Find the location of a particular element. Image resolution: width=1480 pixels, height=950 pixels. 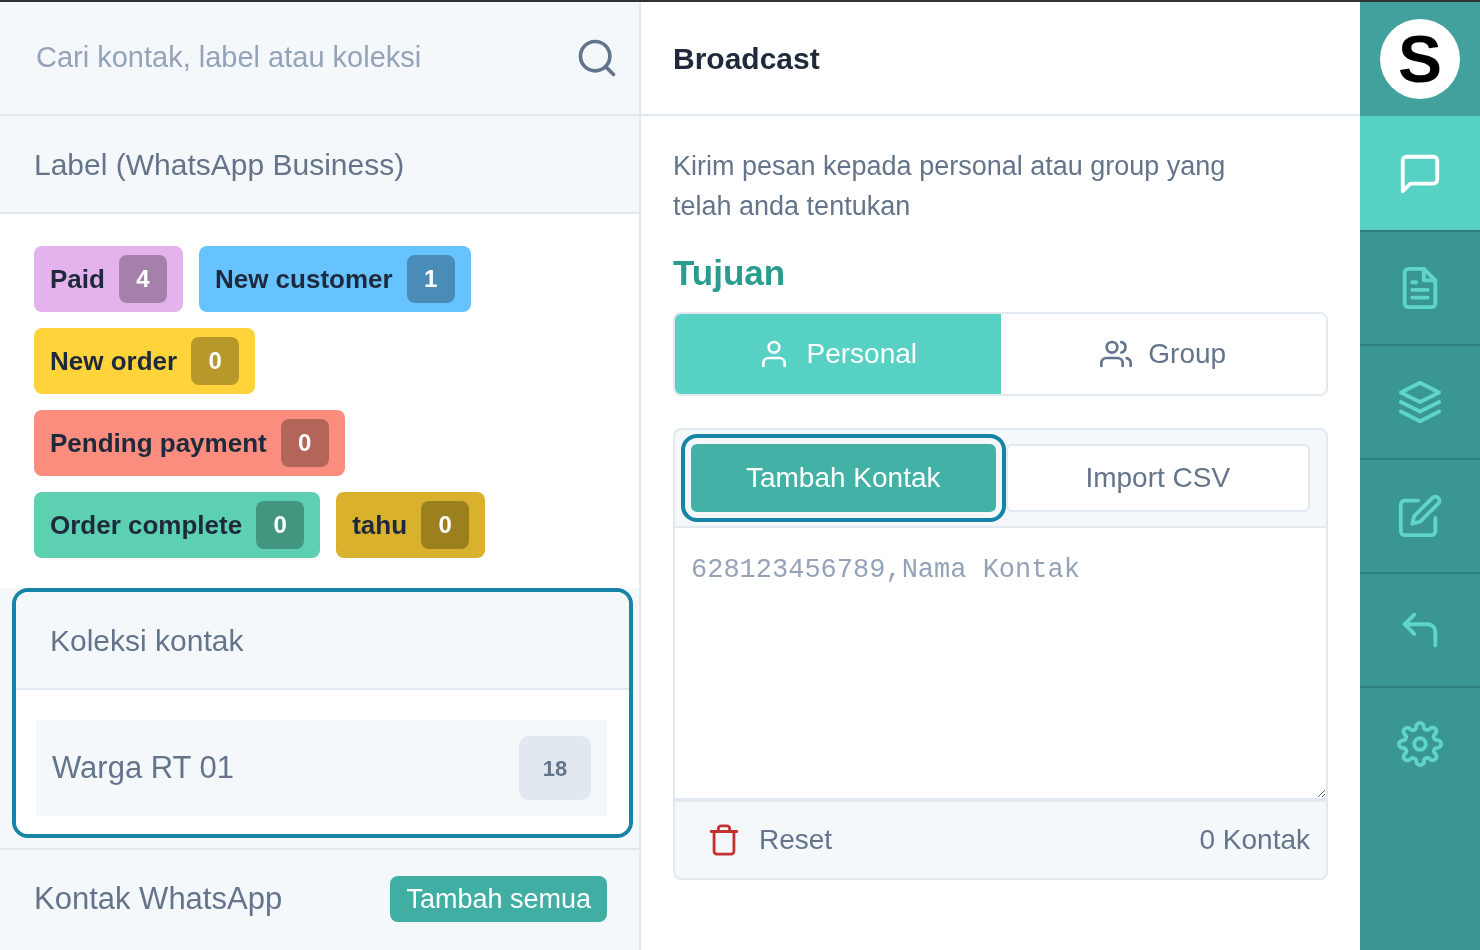

label-name: tahu is located at coordinates (380, 525).